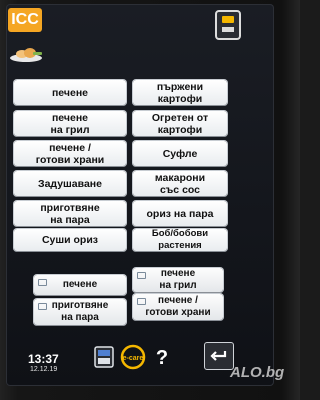 This screenshot has height=400, width=320. Describe the element at coordinates (44, 369) in the screenshot. I see `clock-date: 12.12.19` at that location.